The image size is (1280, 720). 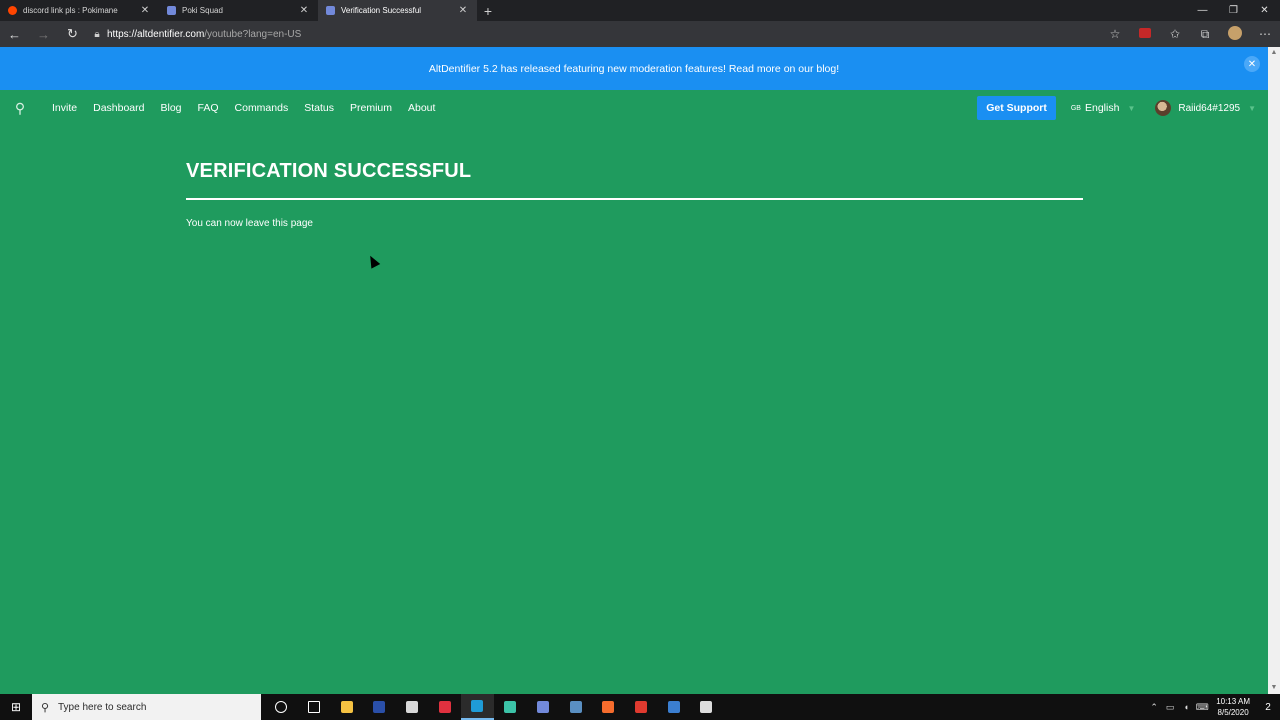 I want to click on valorant-icon, so click(x=444, y=707).